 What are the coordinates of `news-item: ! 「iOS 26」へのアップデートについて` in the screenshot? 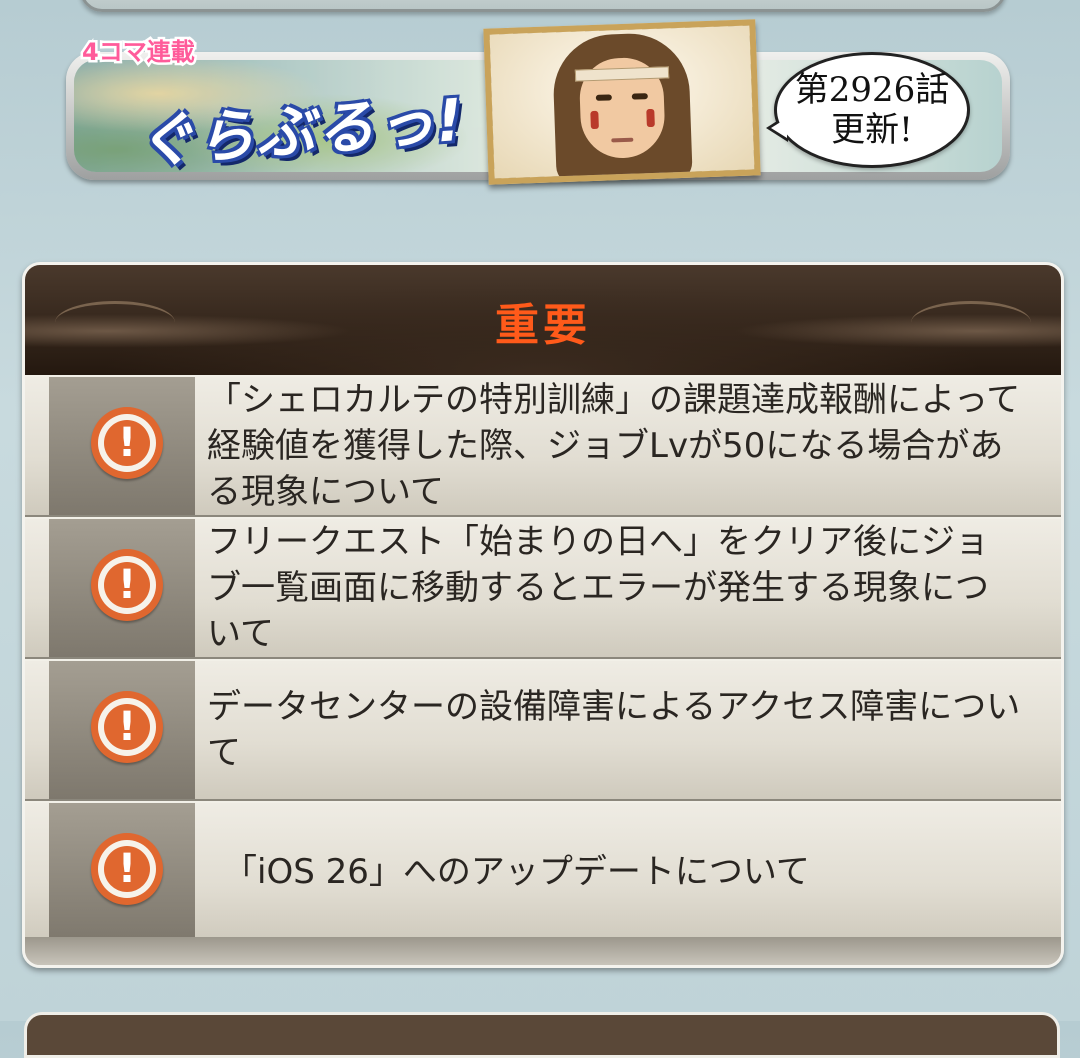 It's located at (543, 872).